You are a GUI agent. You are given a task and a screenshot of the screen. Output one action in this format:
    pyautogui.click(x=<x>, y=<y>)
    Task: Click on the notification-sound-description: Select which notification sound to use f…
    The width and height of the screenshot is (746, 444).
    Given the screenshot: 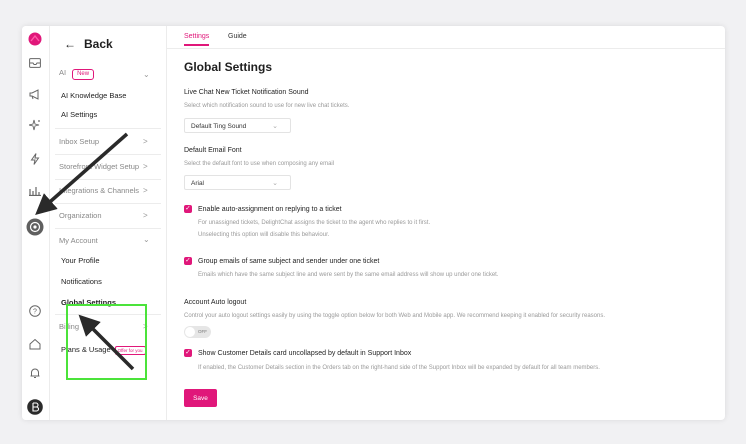 What is the action you would take?
    pyautogui.click(x=267, y=106)
    